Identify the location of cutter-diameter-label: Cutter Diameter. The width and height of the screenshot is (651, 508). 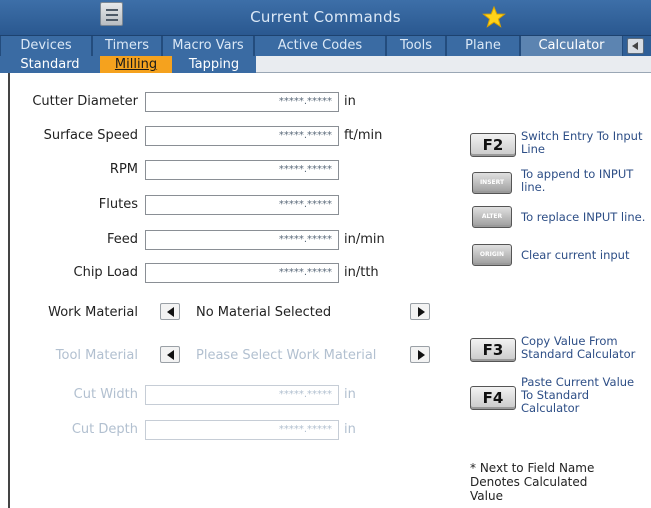
(85, 101).